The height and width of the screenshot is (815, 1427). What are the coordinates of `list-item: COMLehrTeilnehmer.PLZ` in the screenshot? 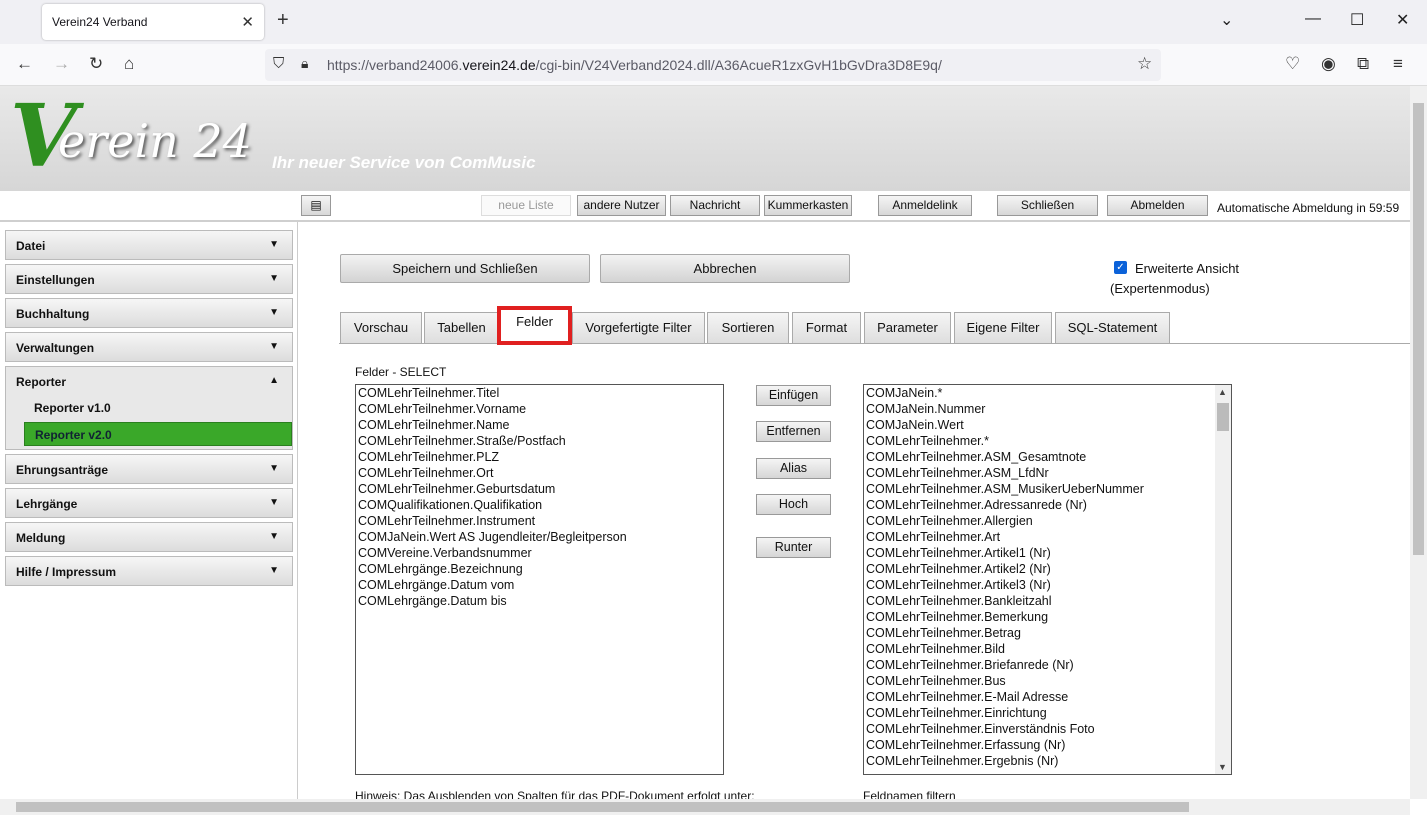 It's located at (539, 457).